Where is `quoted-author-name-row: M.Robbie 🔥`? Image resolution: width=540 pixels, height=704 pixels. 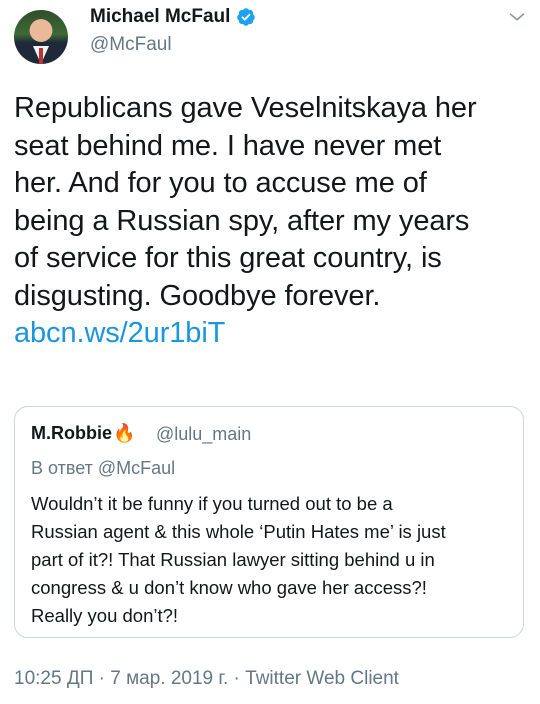
quoted-author-name-row: M.Robbie 🔥 is located at coordinates (83, 433).